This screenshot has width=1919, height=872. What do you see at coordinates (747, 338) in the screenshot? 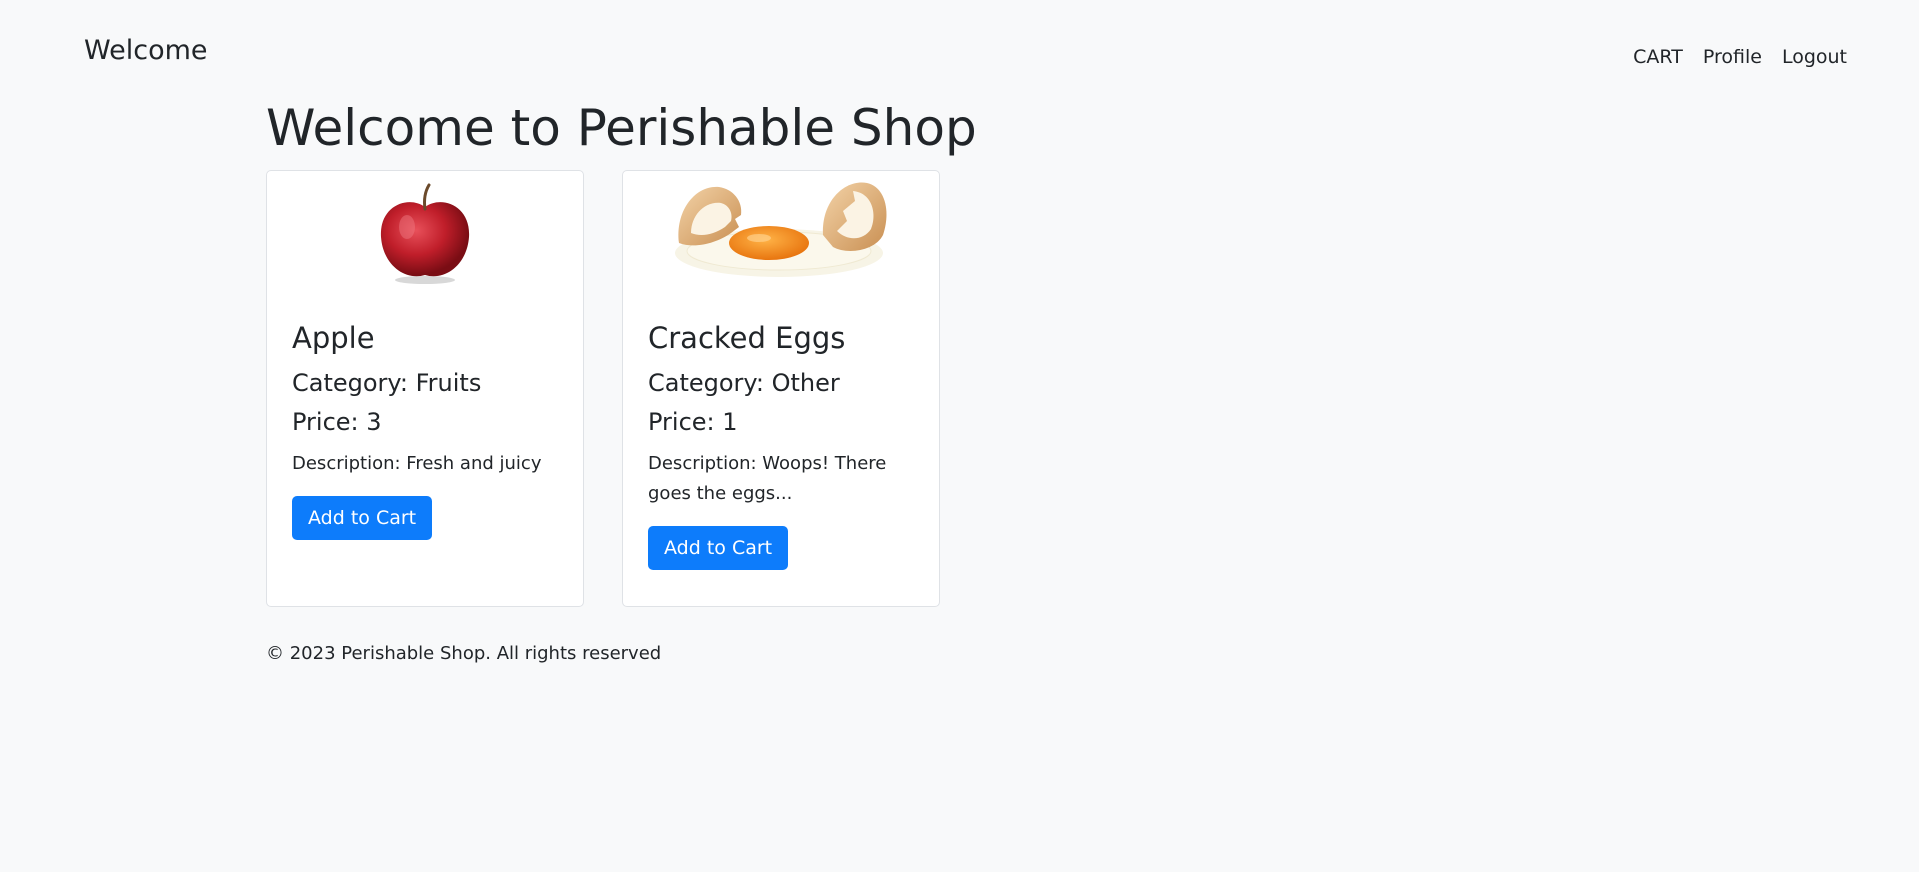
I see `product-name: Cracked Eggs` at bounding box center [747, 338].